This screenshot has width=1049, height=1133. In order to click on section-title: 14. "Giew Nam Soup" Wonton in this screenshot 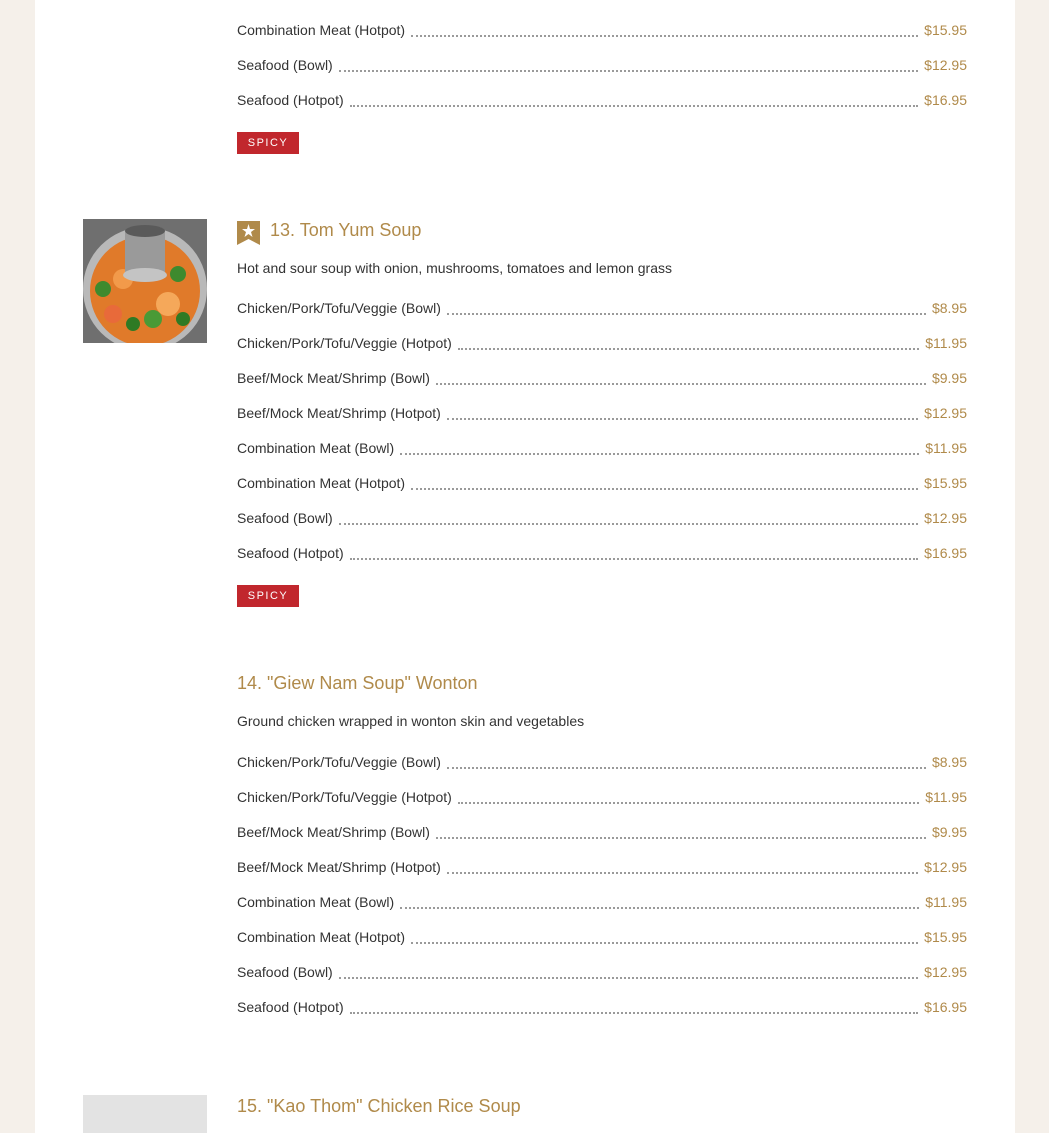, I will do `click(357, 683)`.